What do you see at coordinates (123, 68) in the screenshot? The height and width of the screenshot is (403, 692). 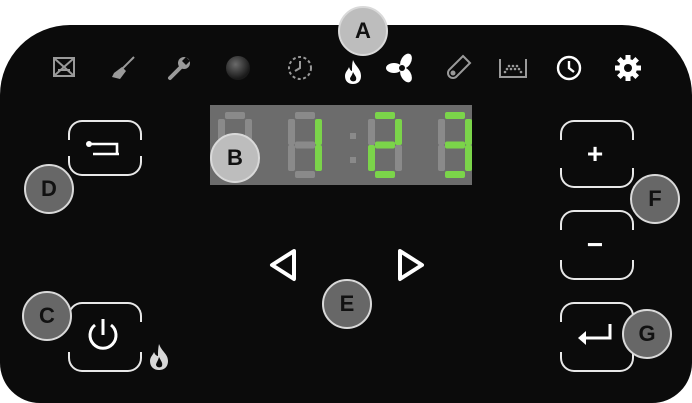 I see `clean-icon` at bounding box center [123, 68].